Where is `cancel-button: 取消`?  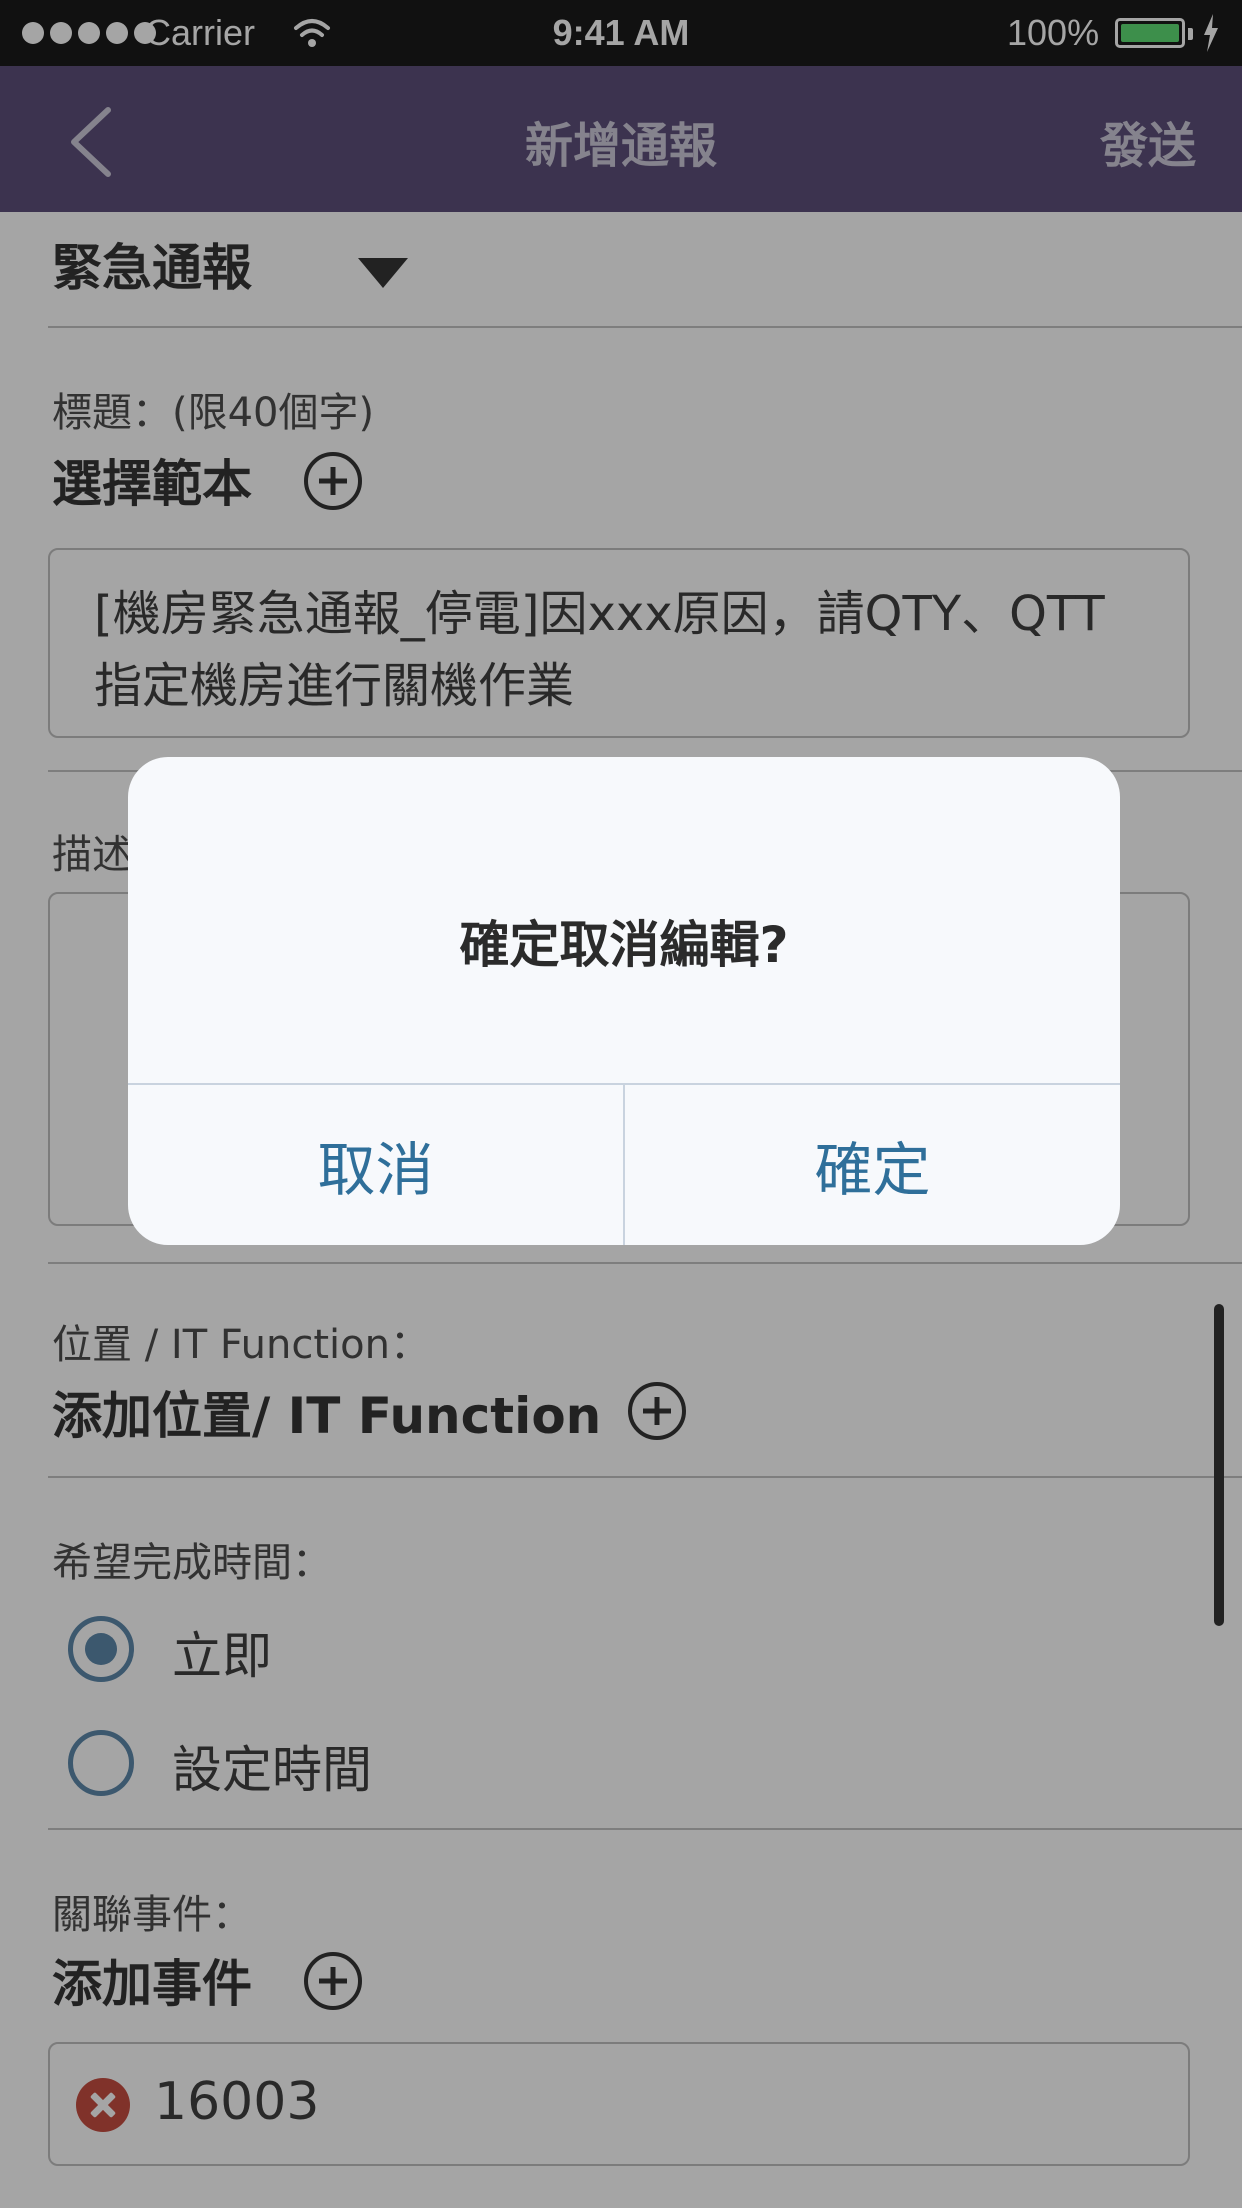 cancel-button: 取消 is located at coordinates (375, 1165).